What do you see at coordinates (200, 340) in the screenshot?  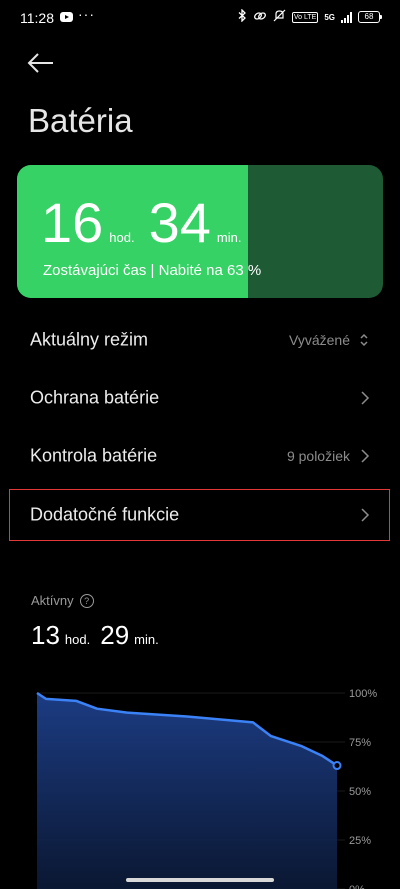 I see `current-mode-row: Aktuálny režim Vyvážené` at bounding box center [200, 340].